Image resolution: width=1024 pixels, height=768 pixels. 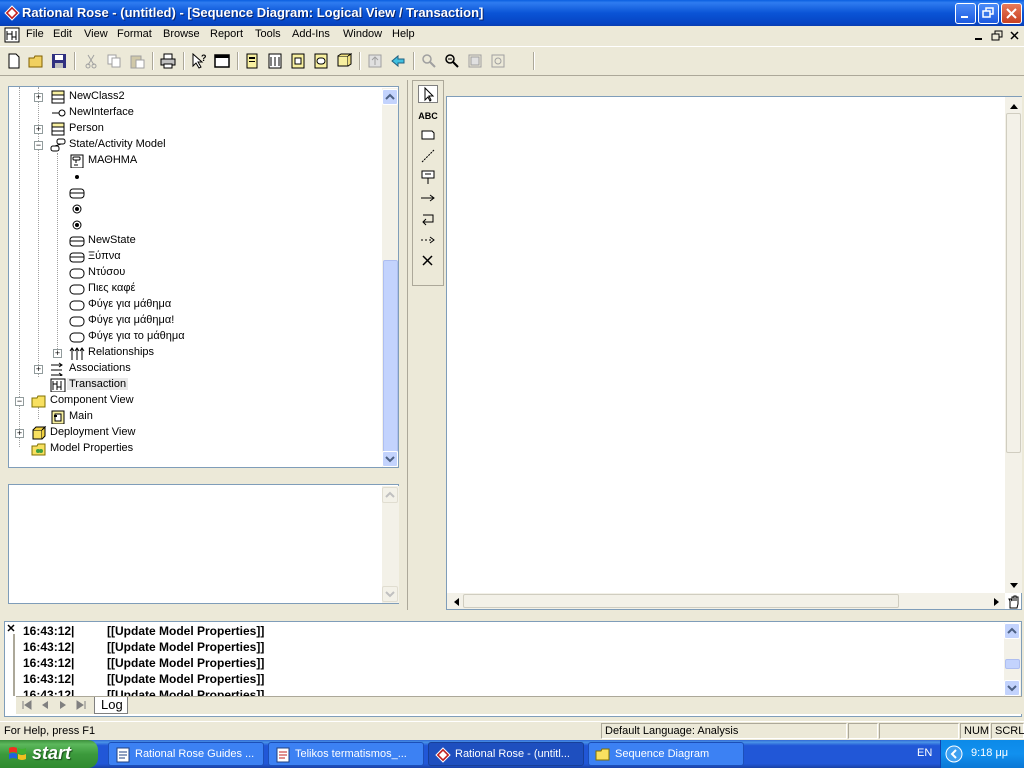 What do you see at coordinates (344, 61) in the screenshot?
I see `browse-deployment-diagram-icon` at bounding box center [344, 61].